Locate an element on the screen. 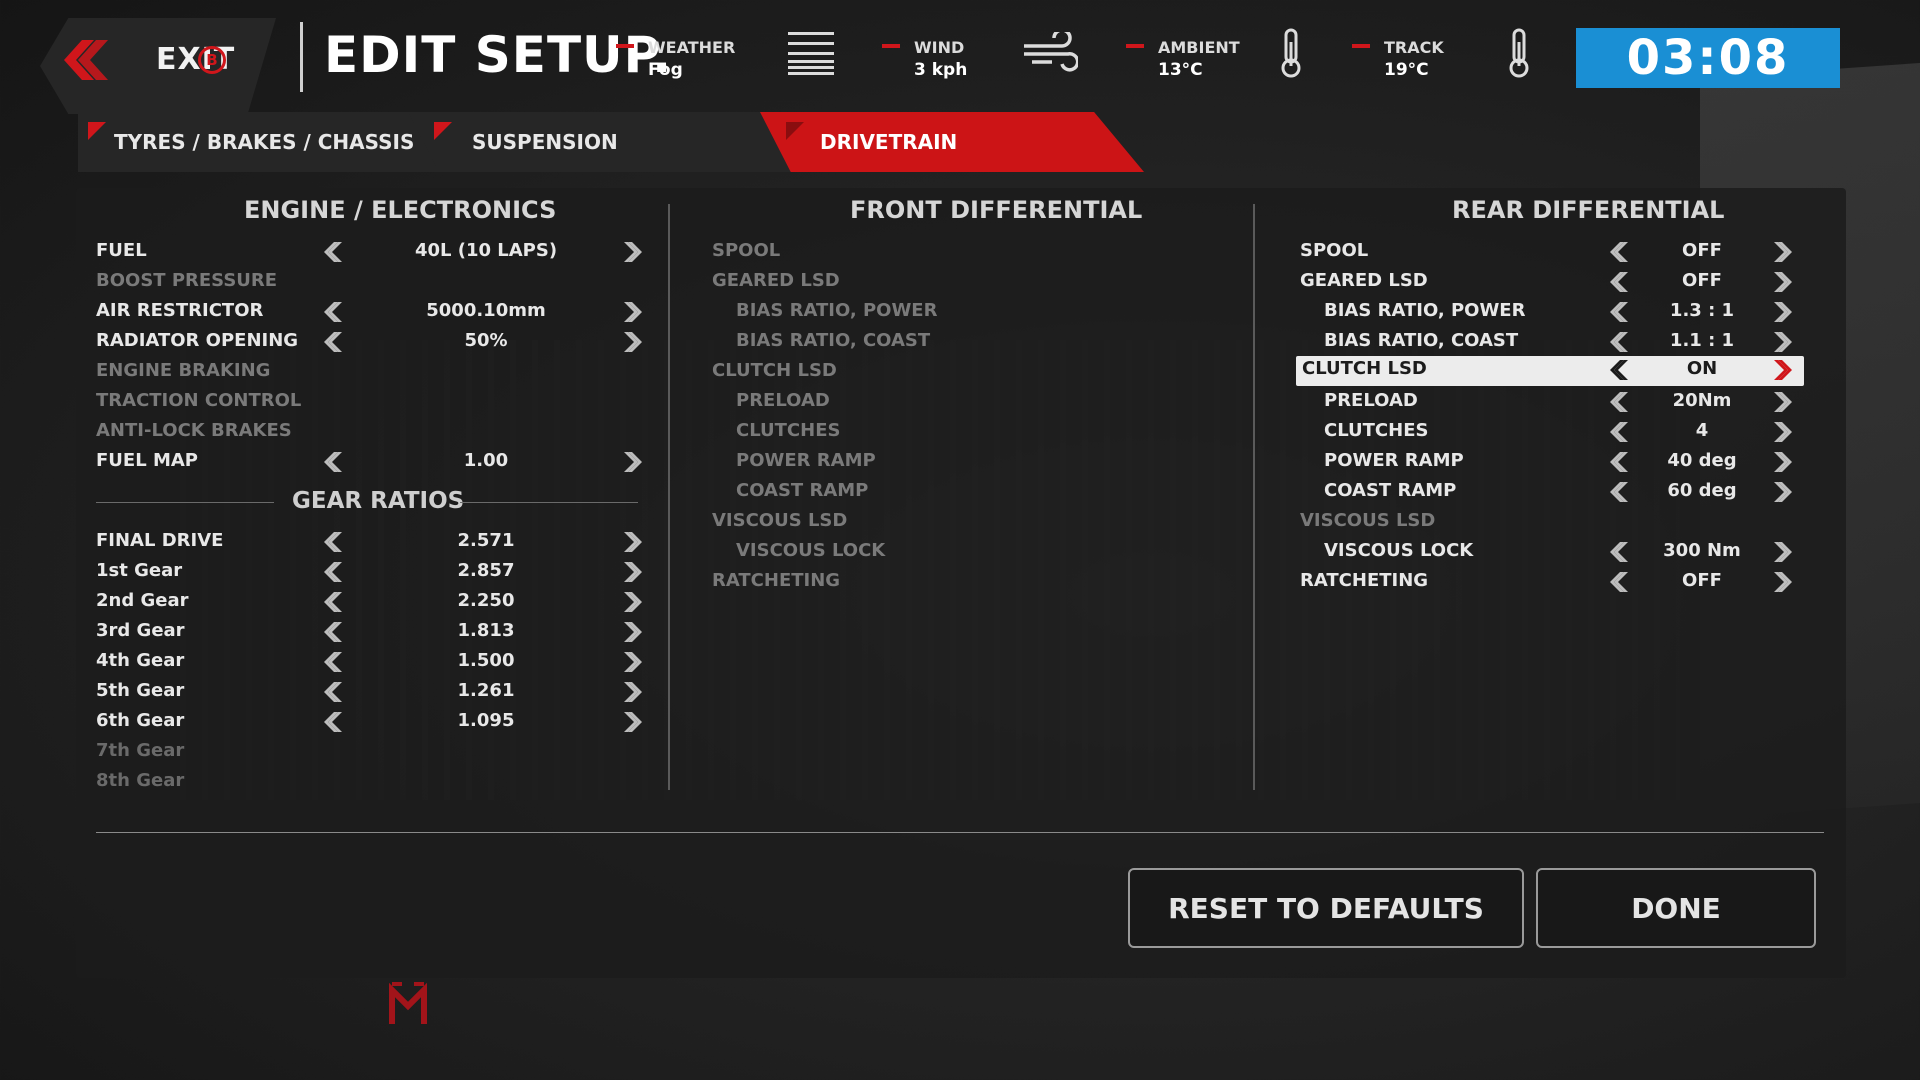 Image resolution: width=1920 pixels, height=1080 pixels. ambient-value: 13°C is located at coordinates (1180, 70).